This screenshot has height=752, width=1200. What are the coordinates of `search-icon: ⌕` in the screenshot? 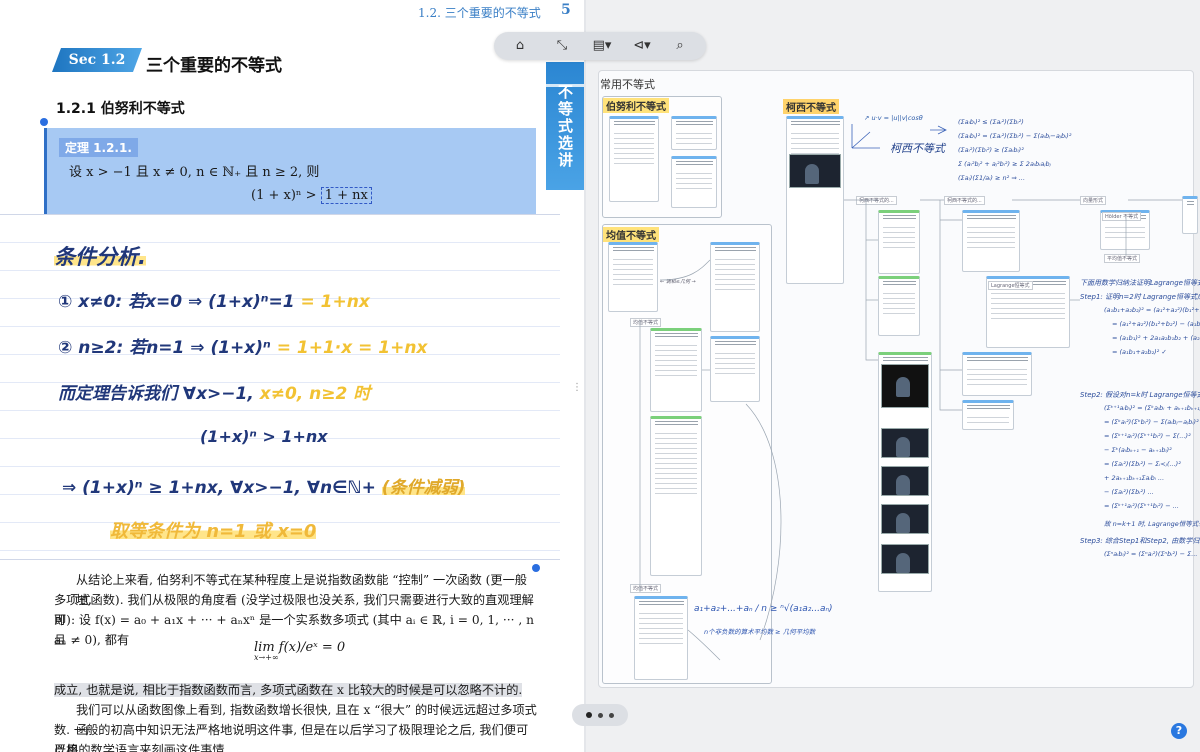 It's located at (680, 46).